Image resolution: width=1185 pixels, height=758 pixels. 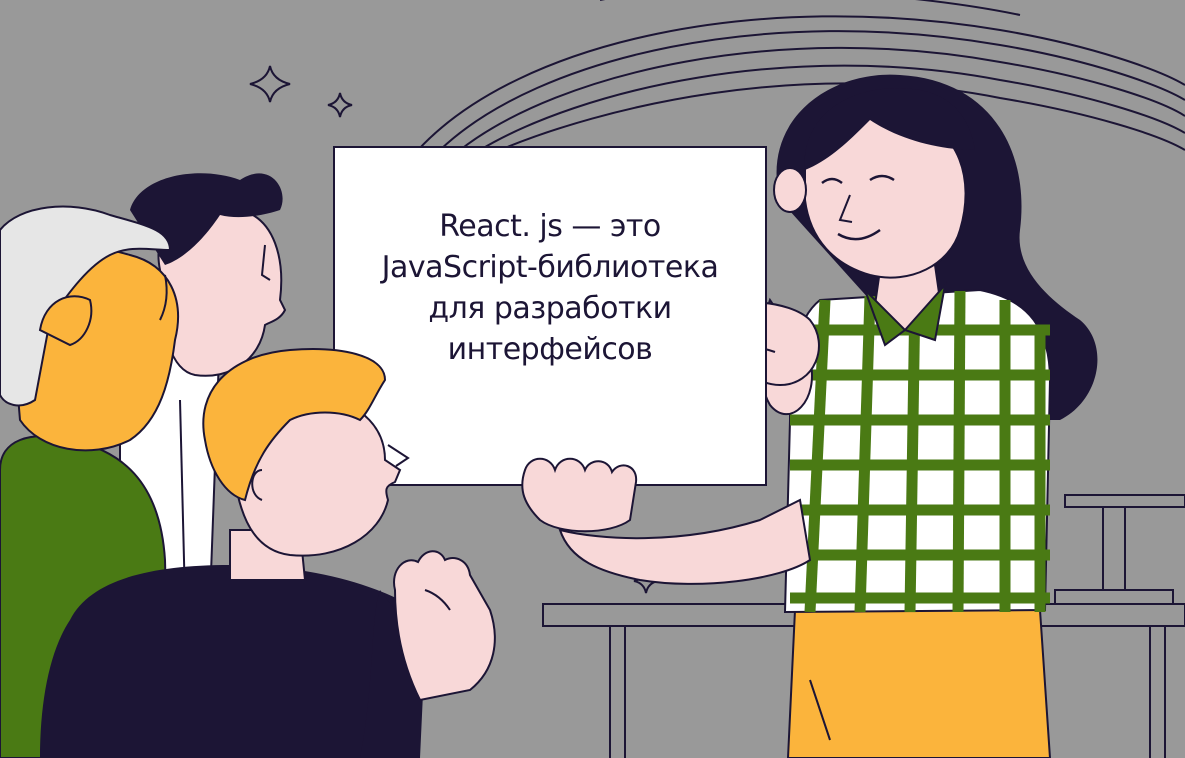 What do you see at coordinates (550, 267) in the screenshot?
I see `sign-line: JavaScript-библиотека` at bounding box center [550, 267].